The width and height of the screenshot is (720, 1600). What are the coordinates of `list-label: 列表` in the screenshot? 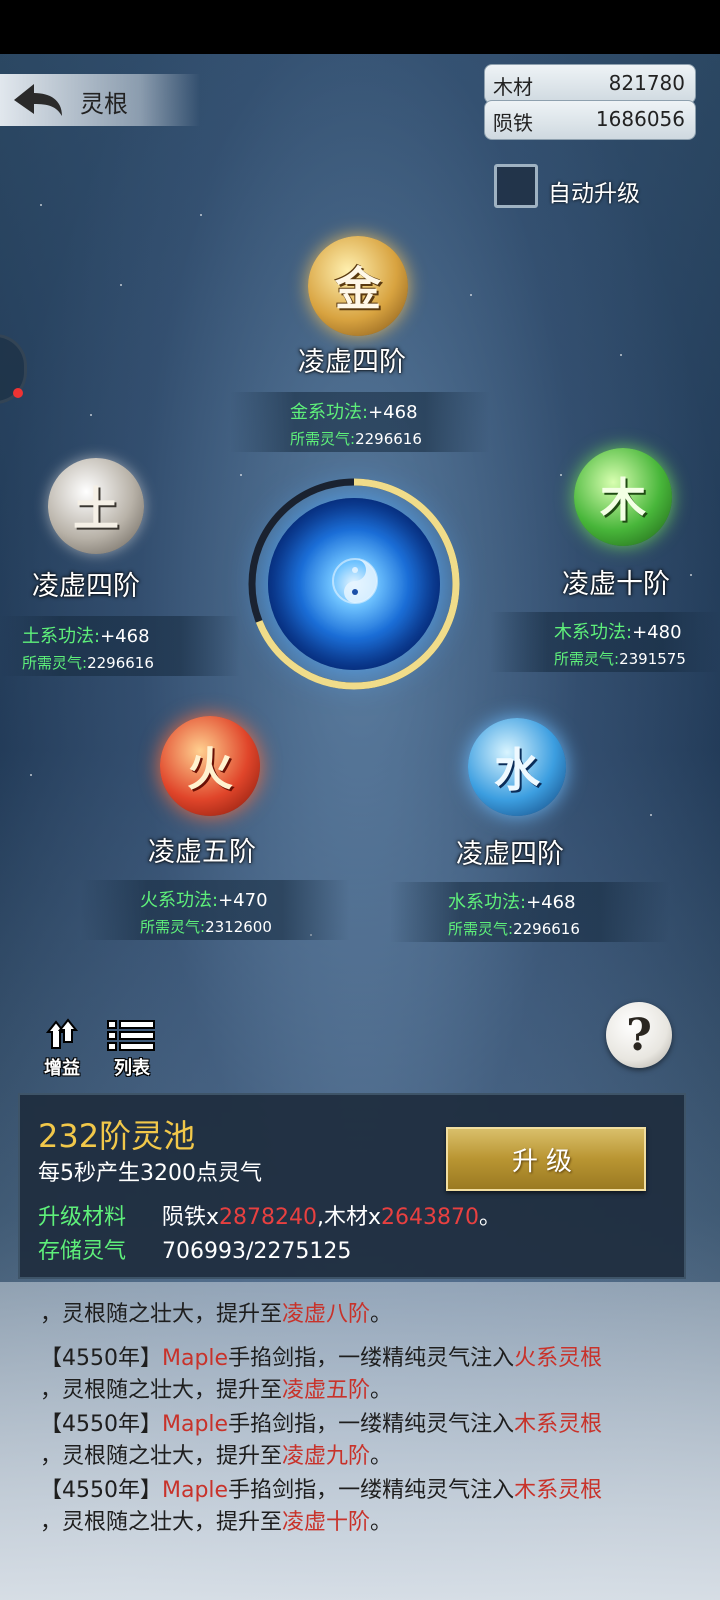 It's located at (132, 1068).